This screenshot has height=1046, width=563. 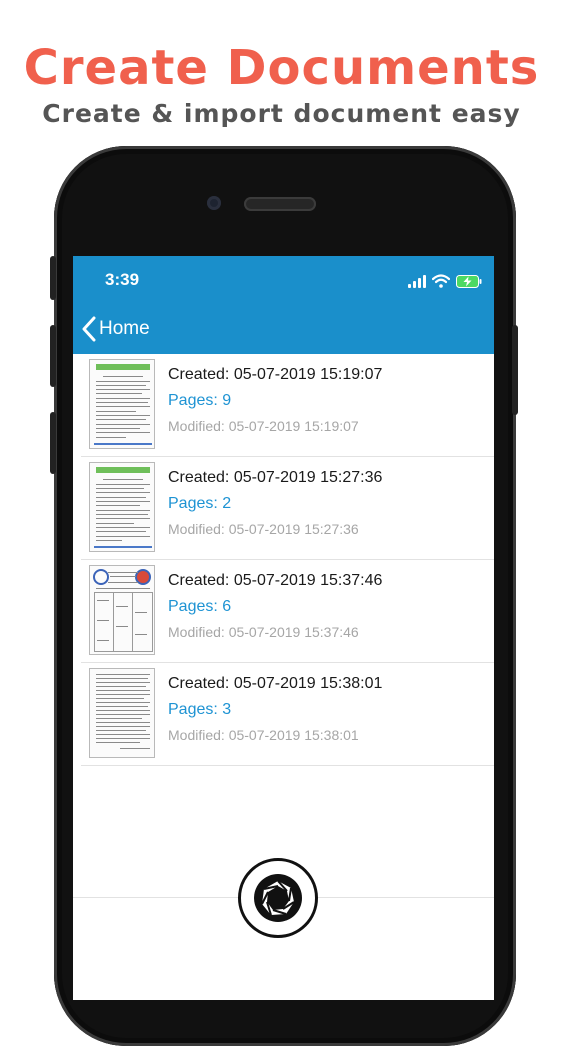 What do you see at coordinates (263, 426) in the screenshot?
I see `document-modified: Modified: 05-07-2019 15:19:07` at bounding box center [263, 426].